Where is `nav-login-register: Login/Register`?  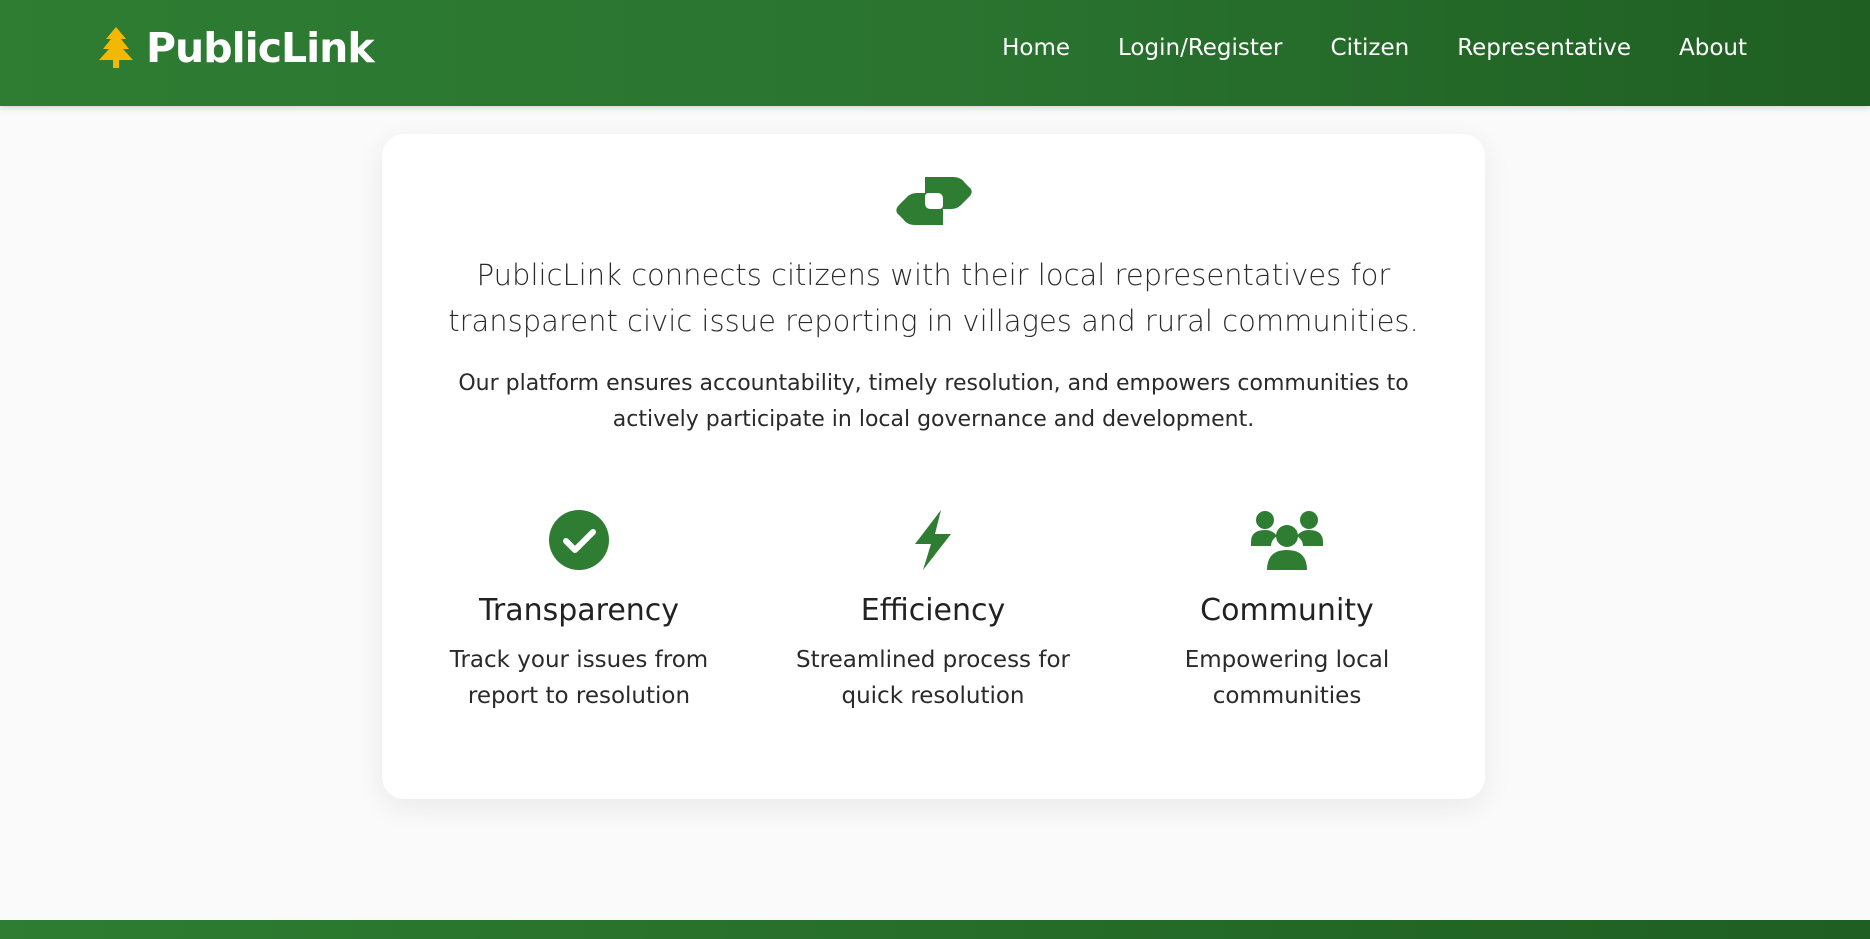 nav-login-register: Login/Register is located at coordinates (1200, 48).